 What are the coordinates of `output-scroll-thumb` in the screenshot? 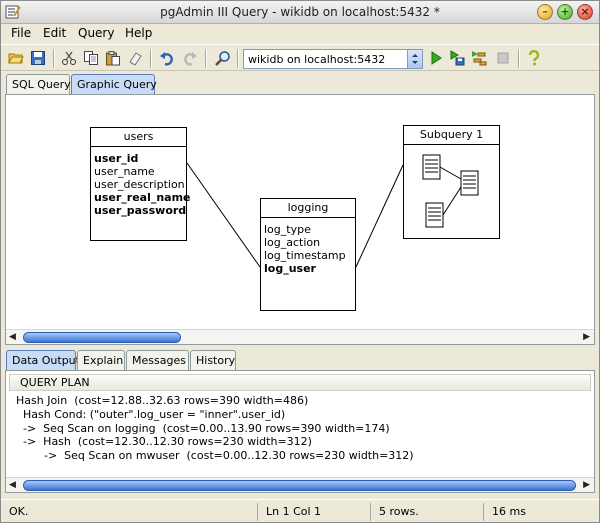 It's located at (299, 485).